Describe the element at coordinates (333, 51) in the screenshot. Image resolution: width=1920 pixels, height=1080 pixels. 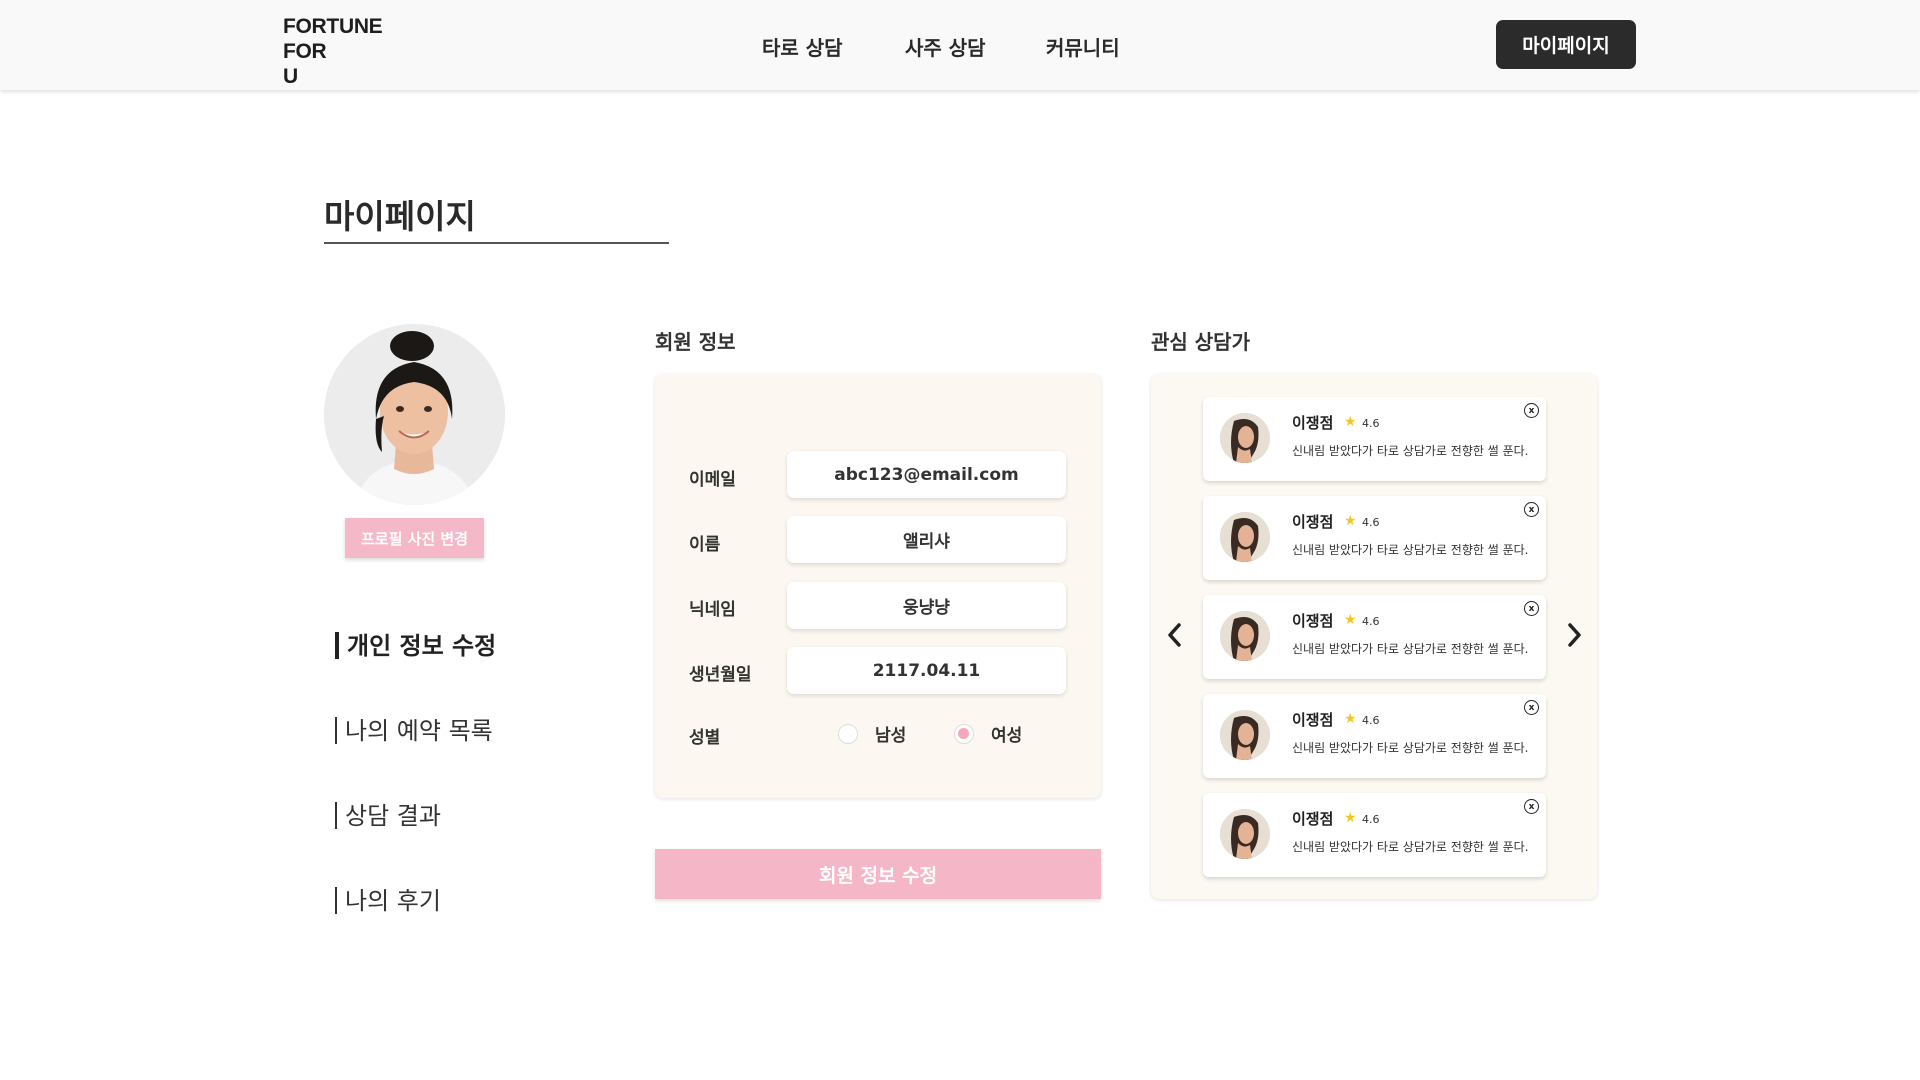
I see `brand-logo: FORTUNE FOR U` at that location.